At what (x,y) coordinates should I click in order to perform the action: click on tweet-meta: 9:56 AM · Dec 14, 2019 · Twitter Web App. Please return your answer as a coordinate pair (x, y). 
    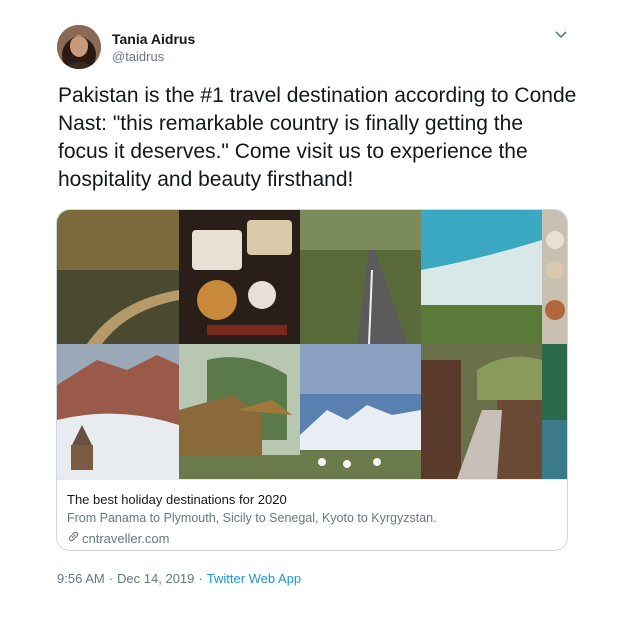
    Looking at the image, I should click on (179, 578).